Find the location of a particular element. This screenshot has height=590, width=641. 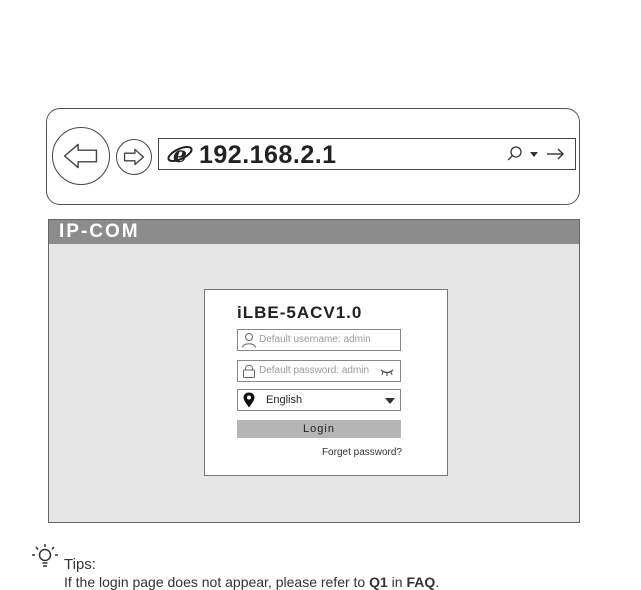

back-button is located at coordinates (81, 156).